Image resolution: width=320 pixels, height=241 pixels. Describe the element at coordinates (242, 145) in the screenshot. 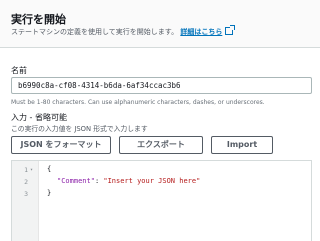

I see `import-button: Import` at that location.